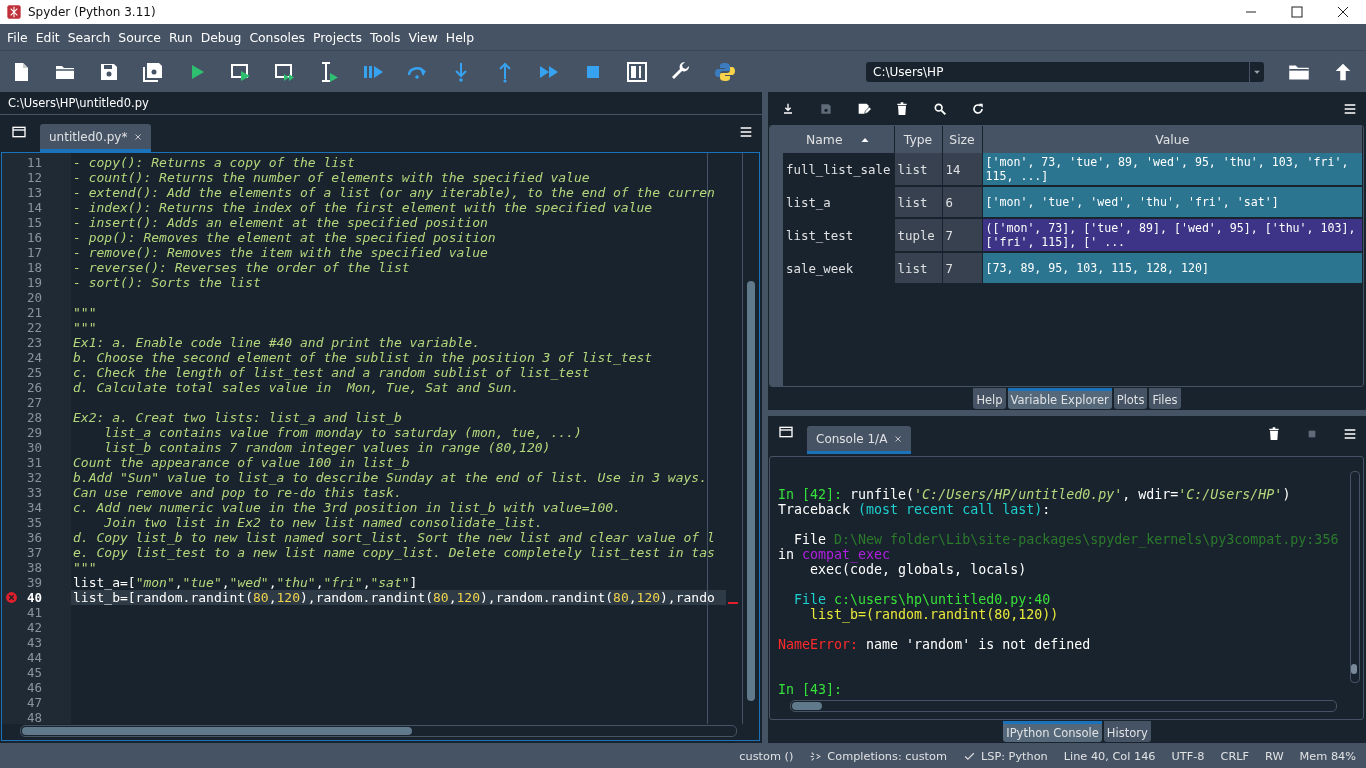  What do you see at coordinates (811, 689) in the screenshot?
I see `console-line: In [43]:` at bounding box center [811, 689].